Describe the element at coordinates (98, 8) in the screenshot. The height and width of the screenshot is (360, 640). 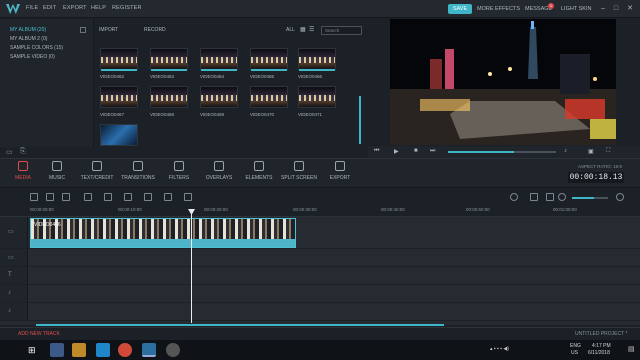
I see `menu-help: HELP` at that location.